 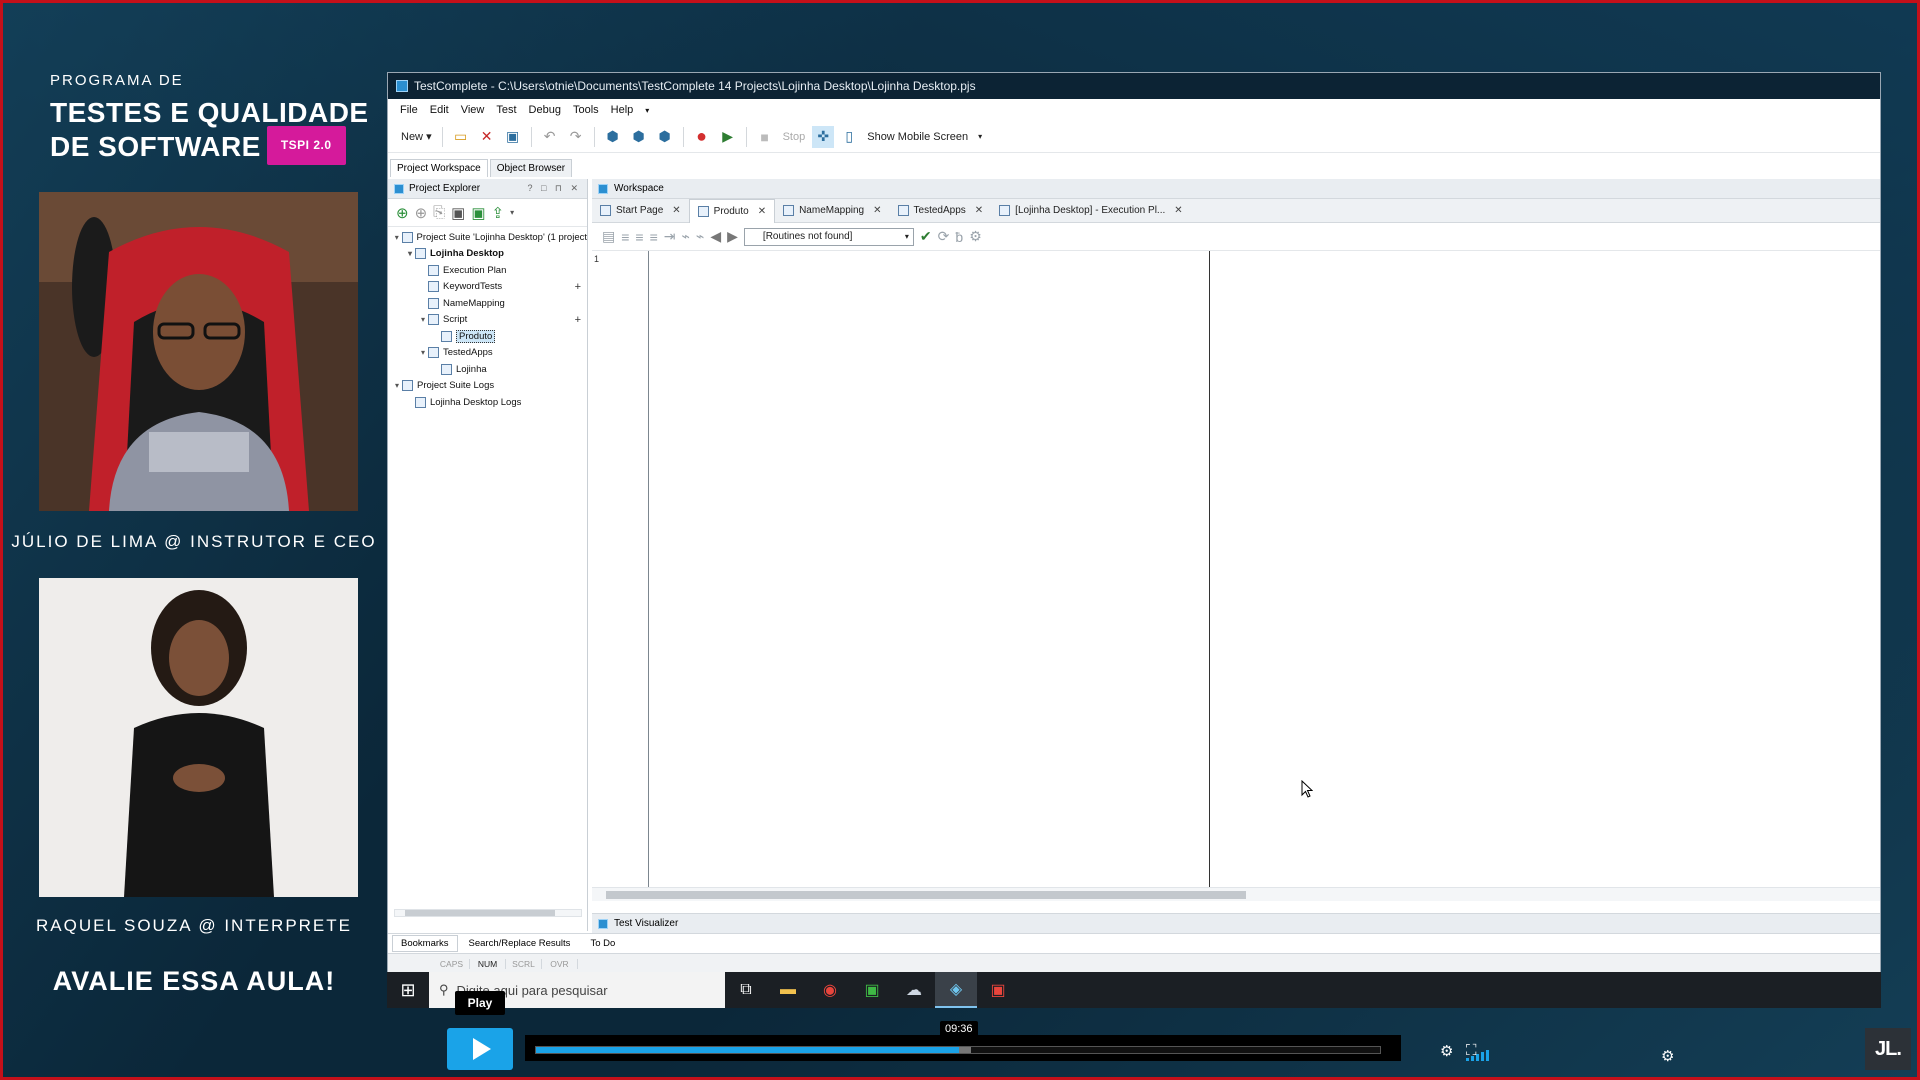 I want to click on menu-file: File, so click(x=409, y=110).